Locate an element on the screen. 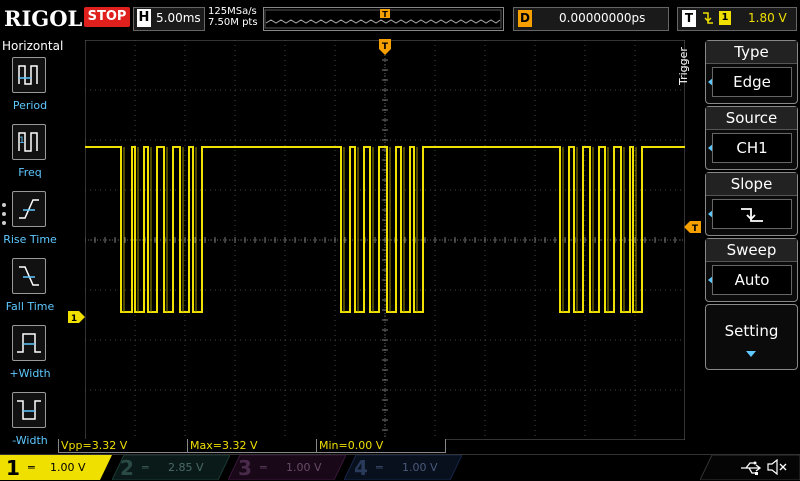  rise-time-label: Rise Time is located at coordinates (30, 239).